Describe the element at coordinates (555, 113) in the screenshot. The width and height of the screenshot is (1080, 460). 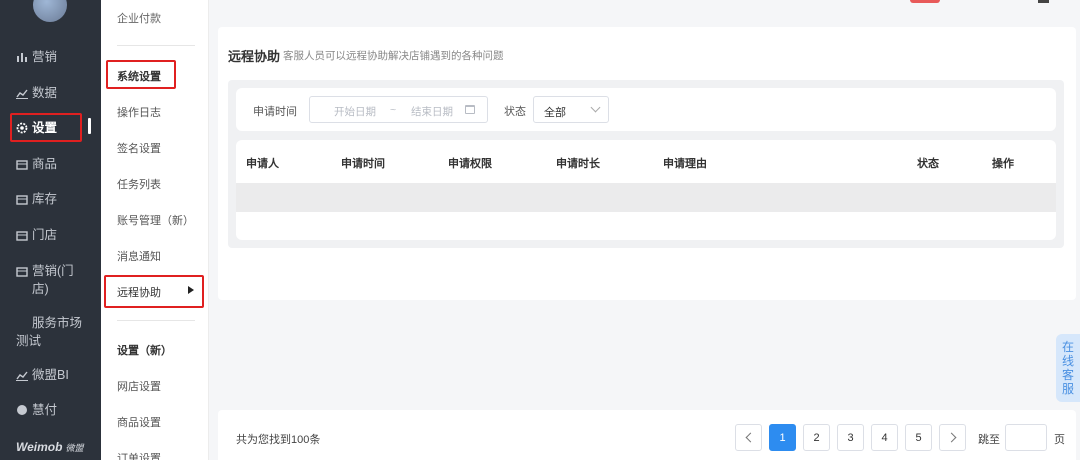
I see `status-select-value: 全部` at that location.